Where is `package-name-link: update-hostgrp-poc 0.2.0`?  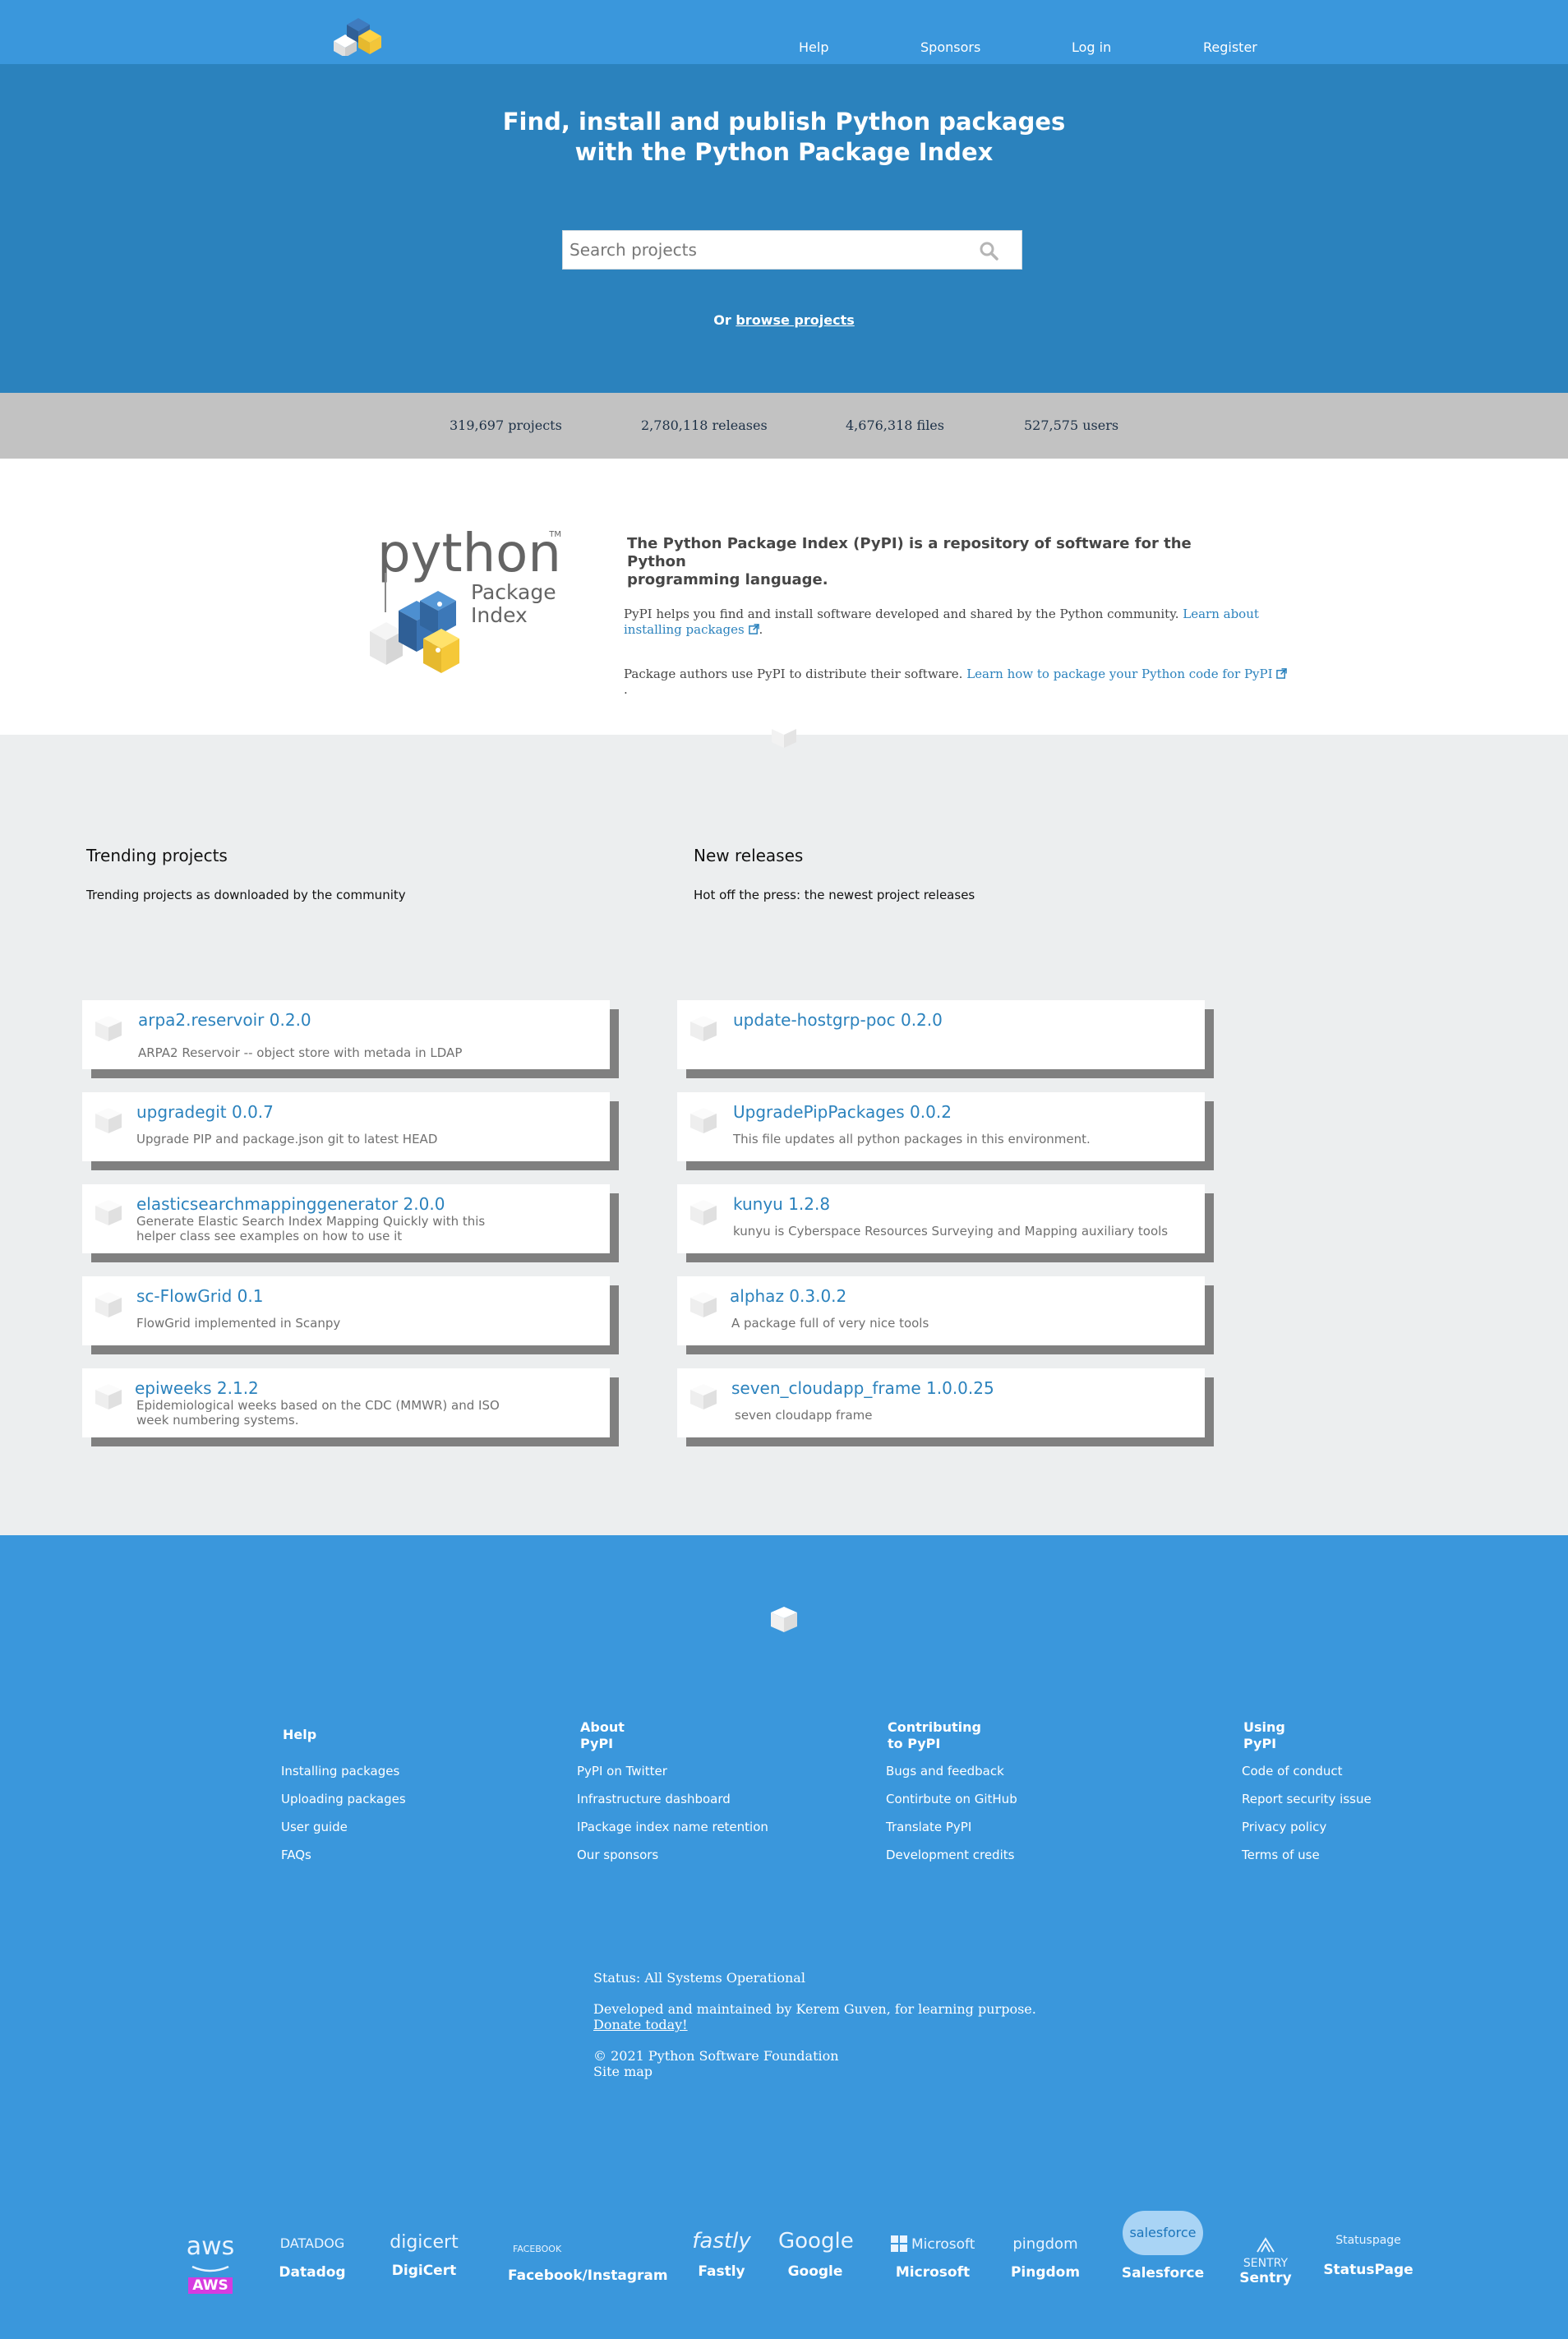
package-name-link: update-hostgrp-poc 0.2.0 is located at coordinates (838, 1020).